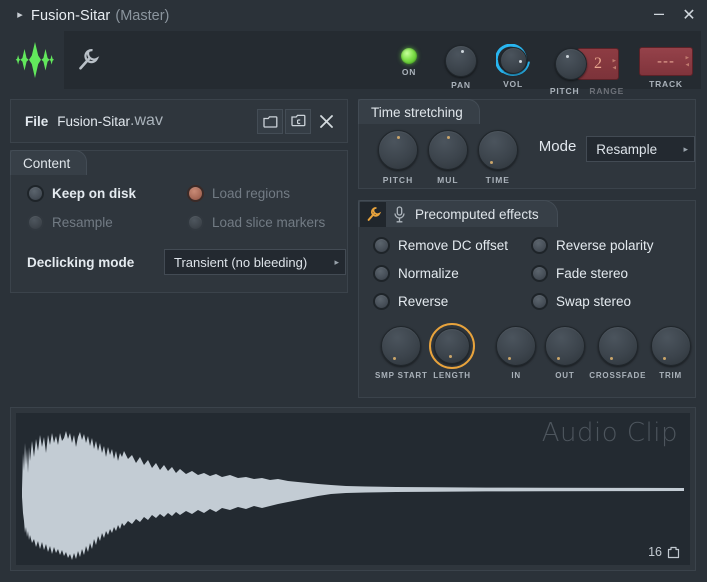 This screenshot has width=707, height=582. Describe the element at coordinates (447, 150) in the screenshot. I see `mul-knob` at that location.